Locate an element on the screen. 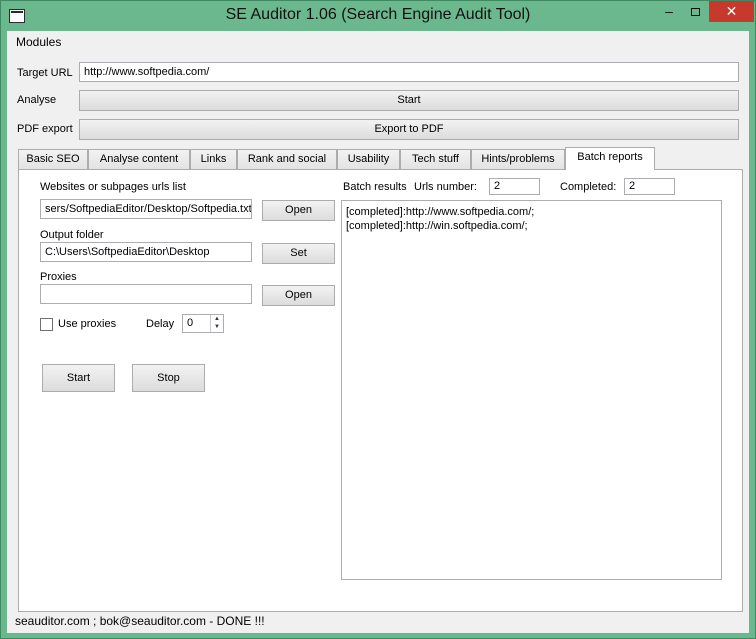 This screenshot has width=756, height=639. proxies-label: Proxies is located at coordinates (58, 277).